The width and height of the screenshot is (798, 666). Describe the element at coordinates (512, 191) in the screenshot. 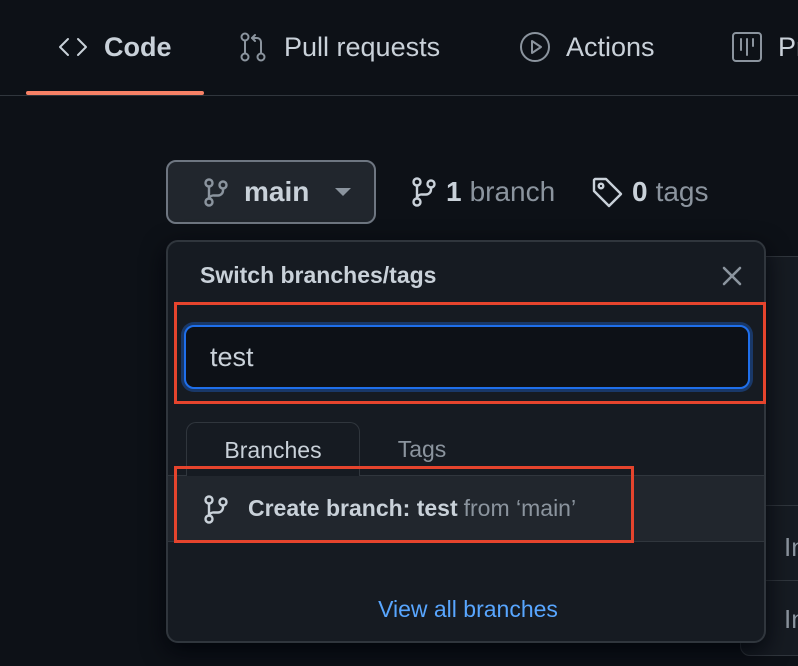

I see `branch-count-label: branch` at that location.